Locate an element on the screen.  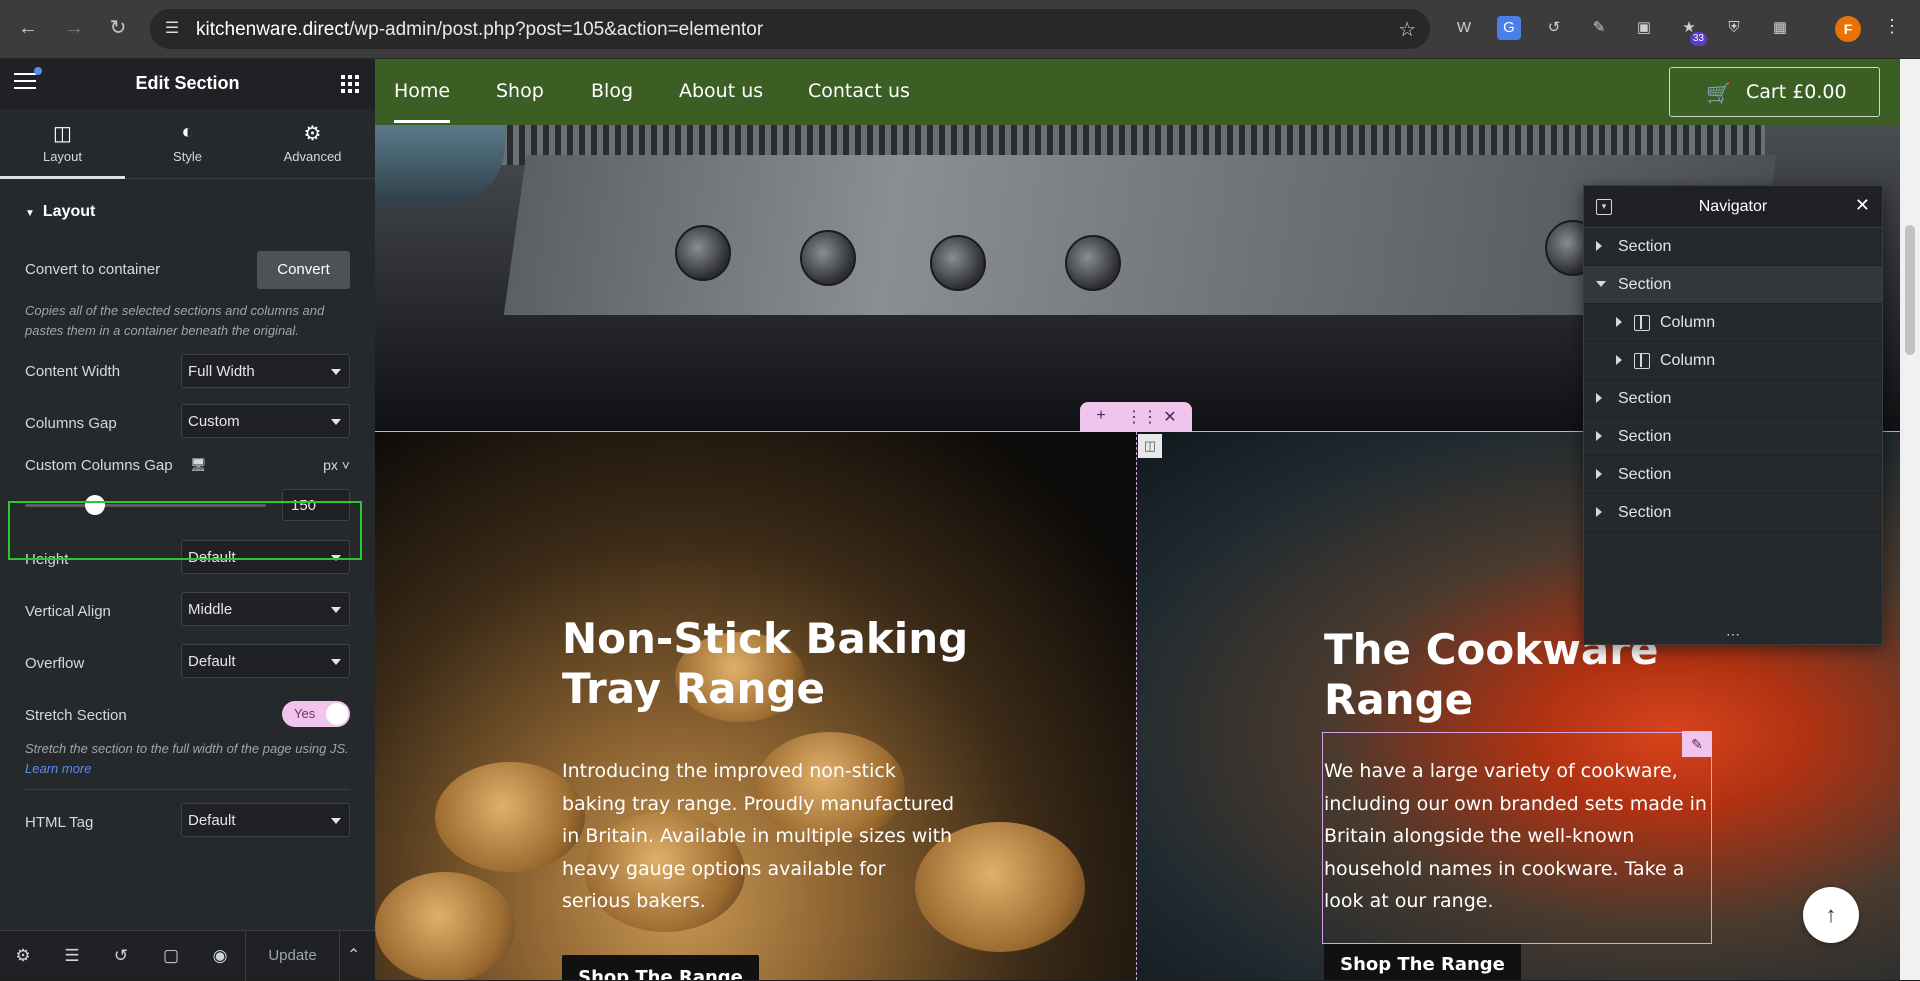
vertical-align-select: Middle is located at coordinates (265, 609).